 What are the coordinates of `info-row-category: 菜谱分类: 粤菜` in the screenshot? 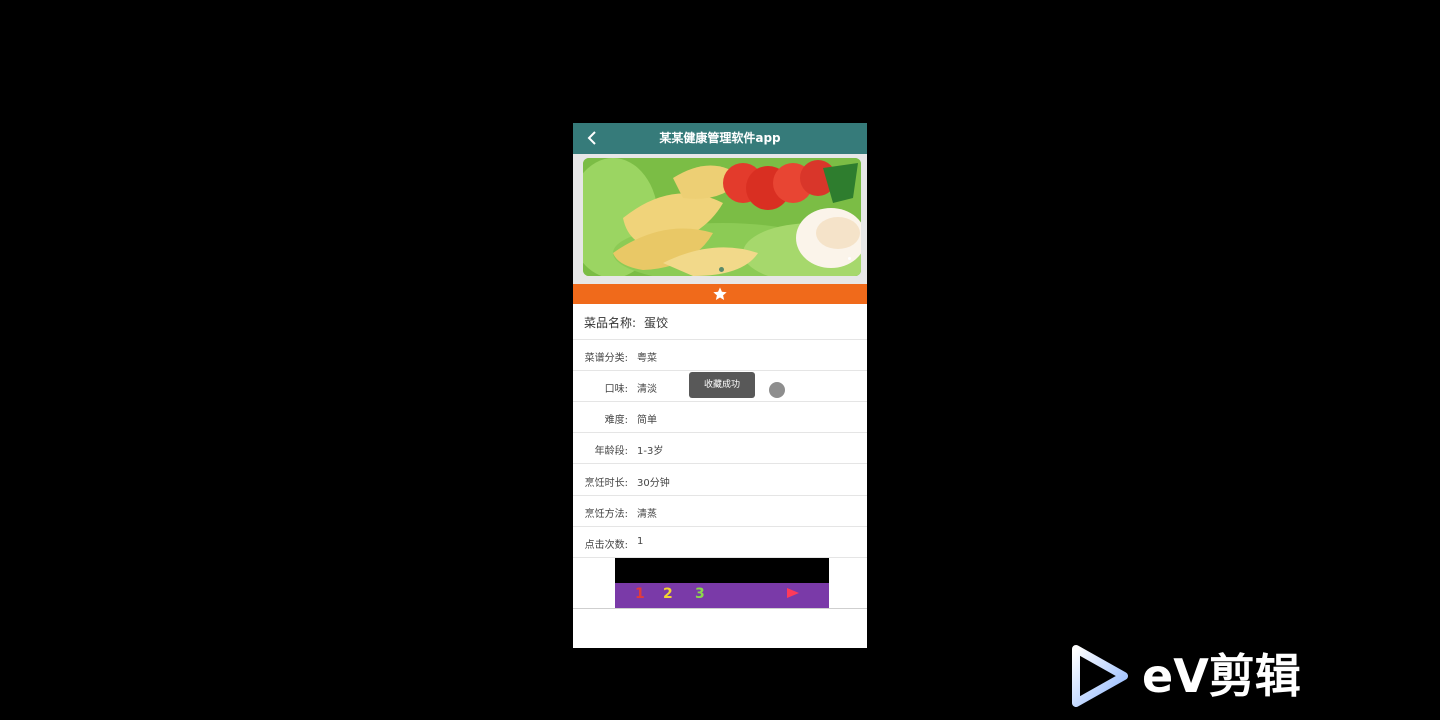 It's located at (720, 355).